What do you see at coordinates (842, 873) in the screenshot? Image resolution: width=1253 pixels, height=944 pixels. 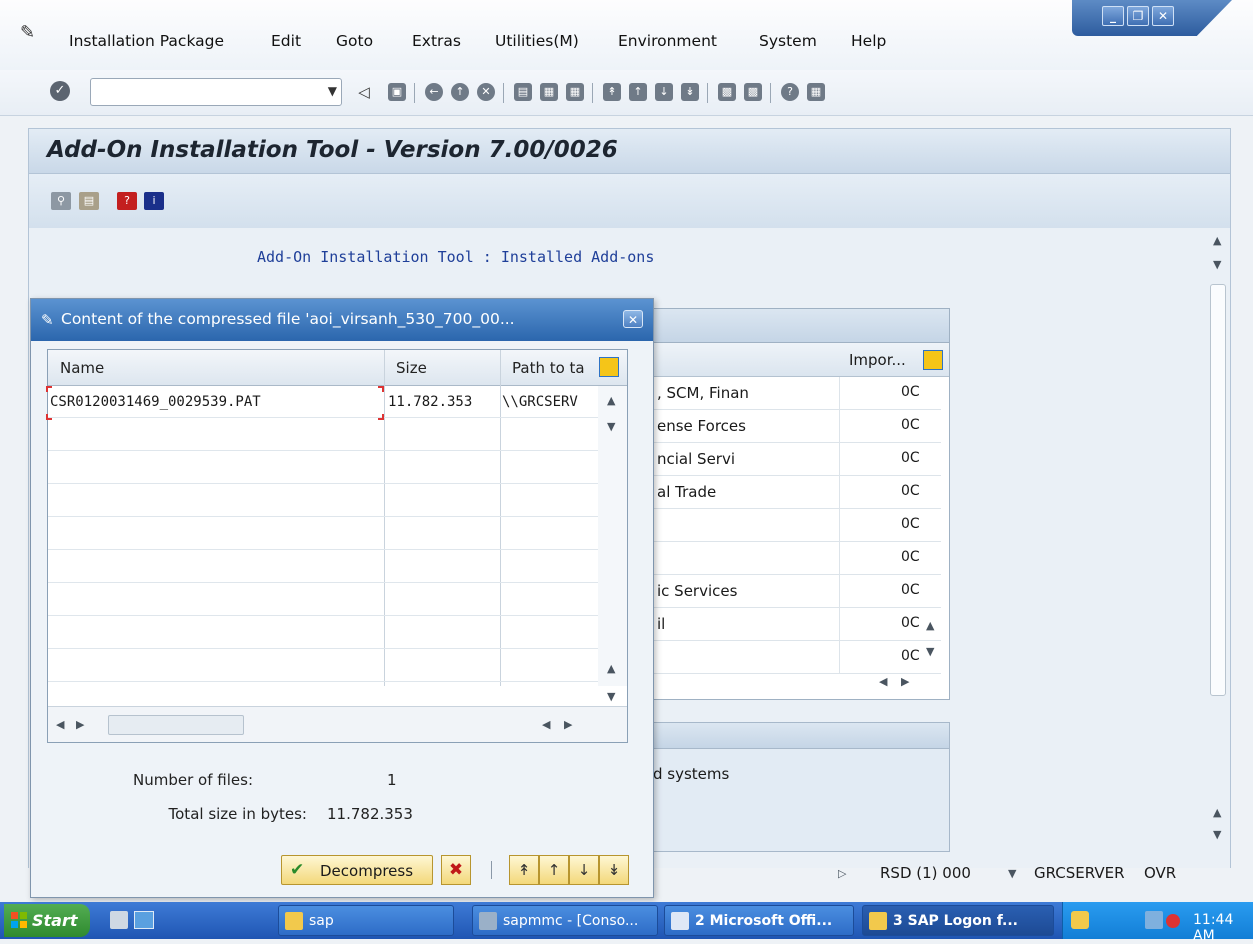 I see `status-expand-icon: ▷` at bounding box center [842, 873].